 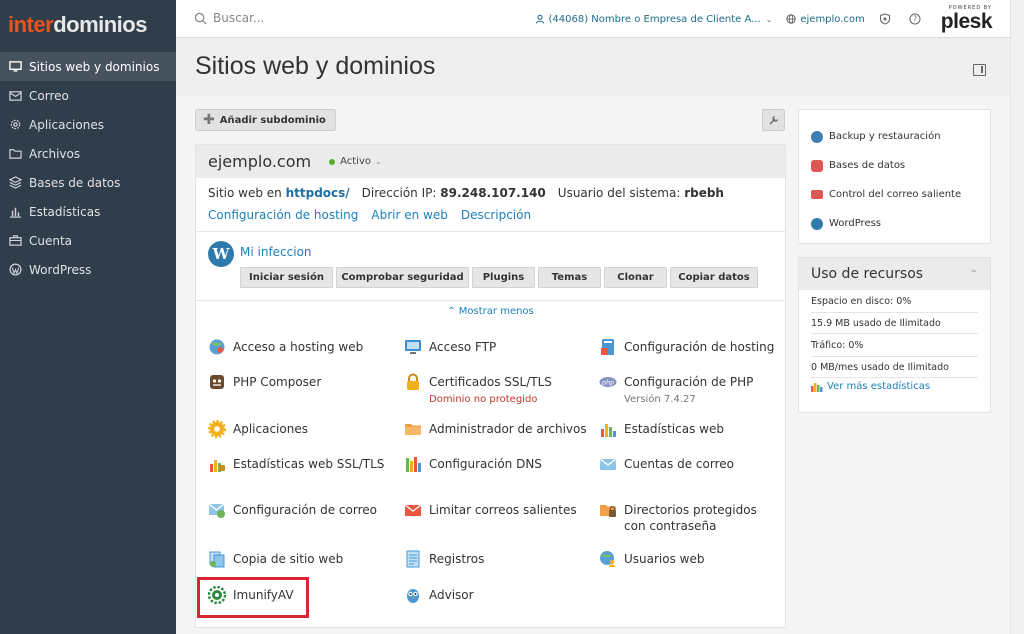 I want to click on site-copy-icon, so click(x=217, y=559).